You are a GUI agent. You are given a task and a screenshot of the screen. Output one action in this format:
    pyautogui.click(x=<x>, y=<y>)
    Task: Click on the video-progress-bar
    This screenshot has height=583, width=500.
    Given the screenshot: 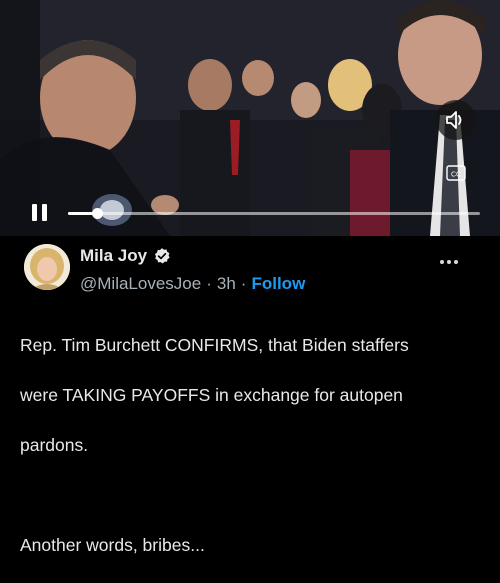 What is the action you would take?
    pyautogui.click(x=274, y=213)
    